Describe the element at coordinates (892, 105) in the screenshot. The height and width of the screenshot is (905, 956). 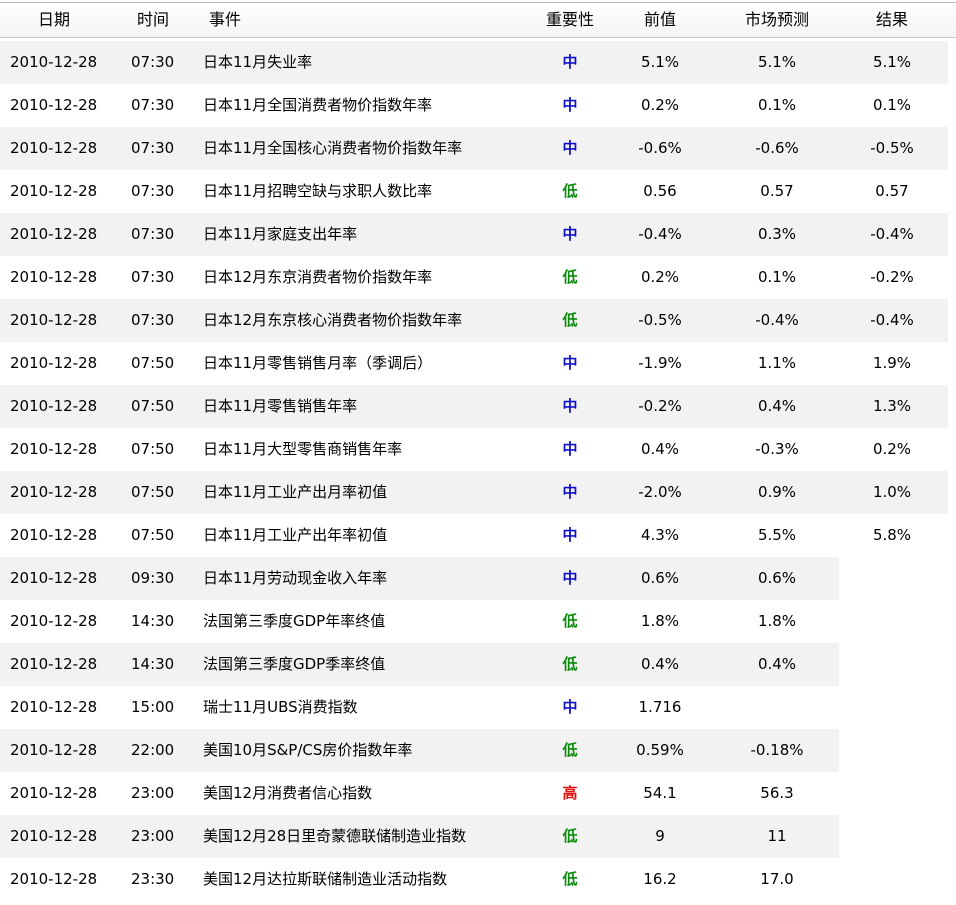
I see `cell-actual: 0.1%` at that location.